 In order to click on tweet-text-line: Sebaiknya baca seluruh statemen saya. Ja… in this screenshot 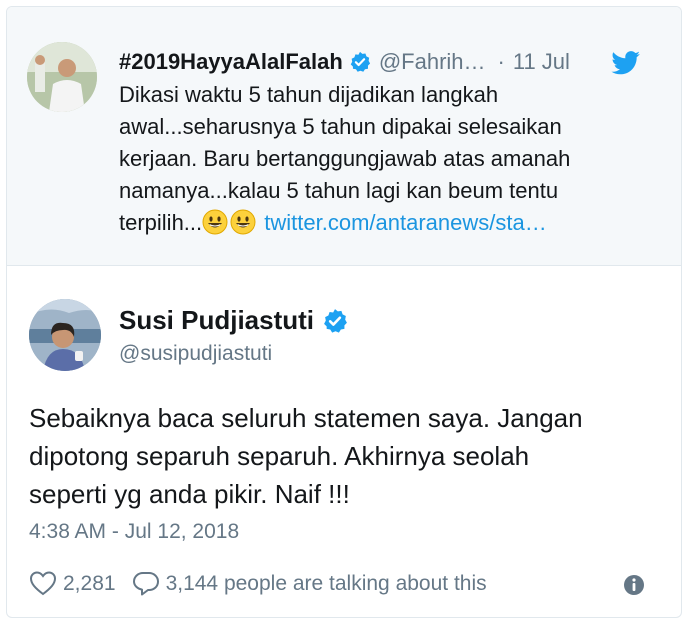, I will do `click(306, 418)`.